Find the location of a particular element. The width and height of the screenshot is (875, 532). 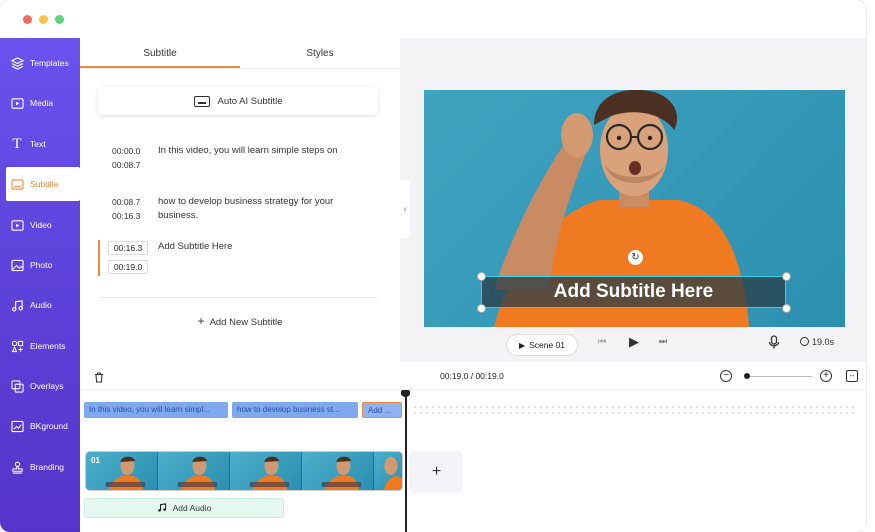

sidebar-item-templates: Templates is located at coordinates (40, 63).